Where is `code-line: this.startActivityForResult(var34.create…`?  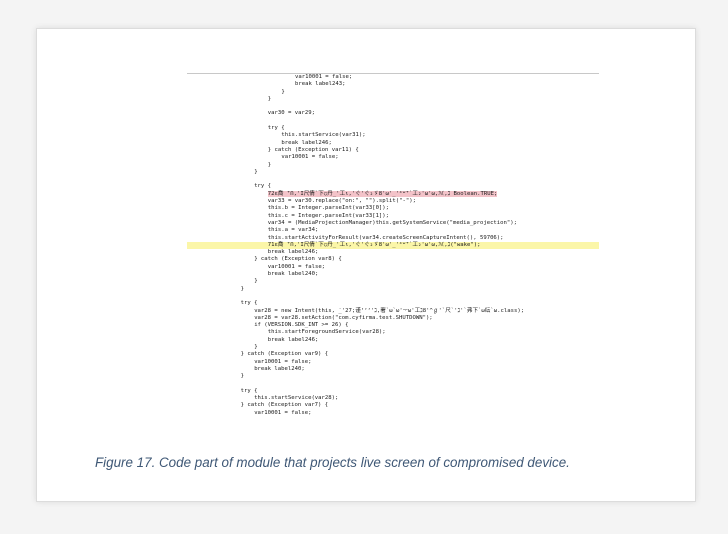
code-line: this.startActivityForResult(var34.create… is located at coordinates (385, 237).